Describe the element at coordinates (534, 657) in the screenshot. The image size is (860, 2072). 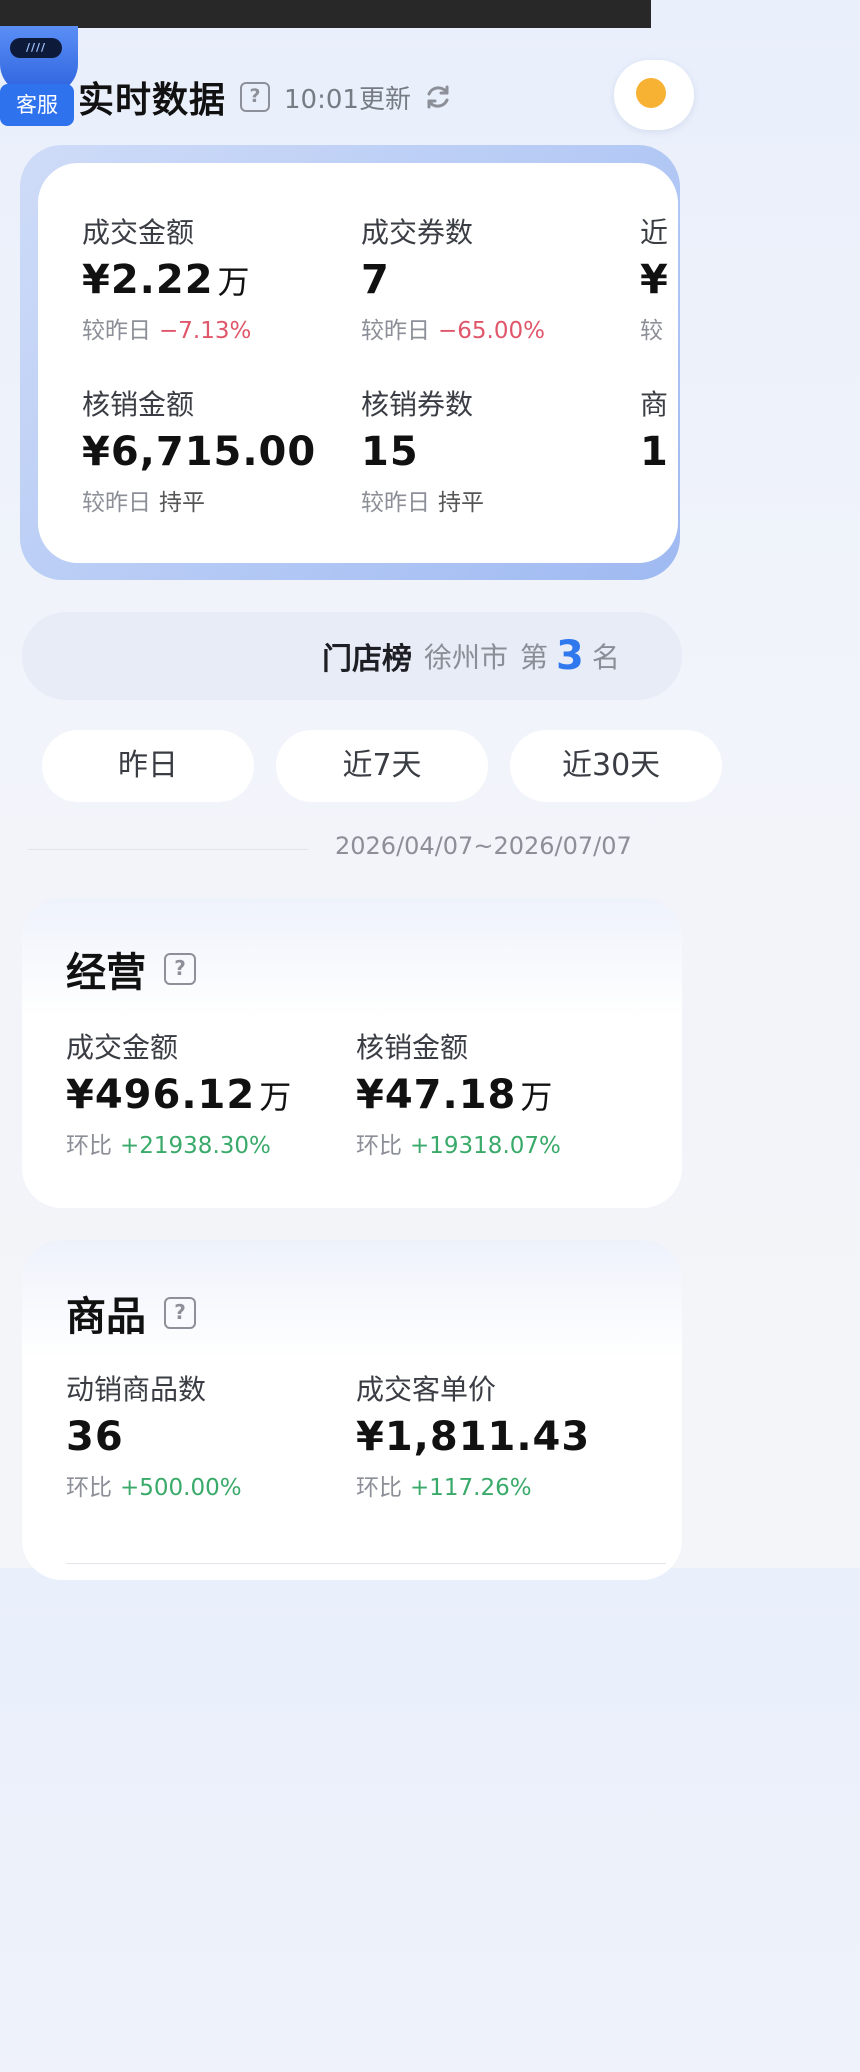
I see `rank-prefix: 第` at that location.